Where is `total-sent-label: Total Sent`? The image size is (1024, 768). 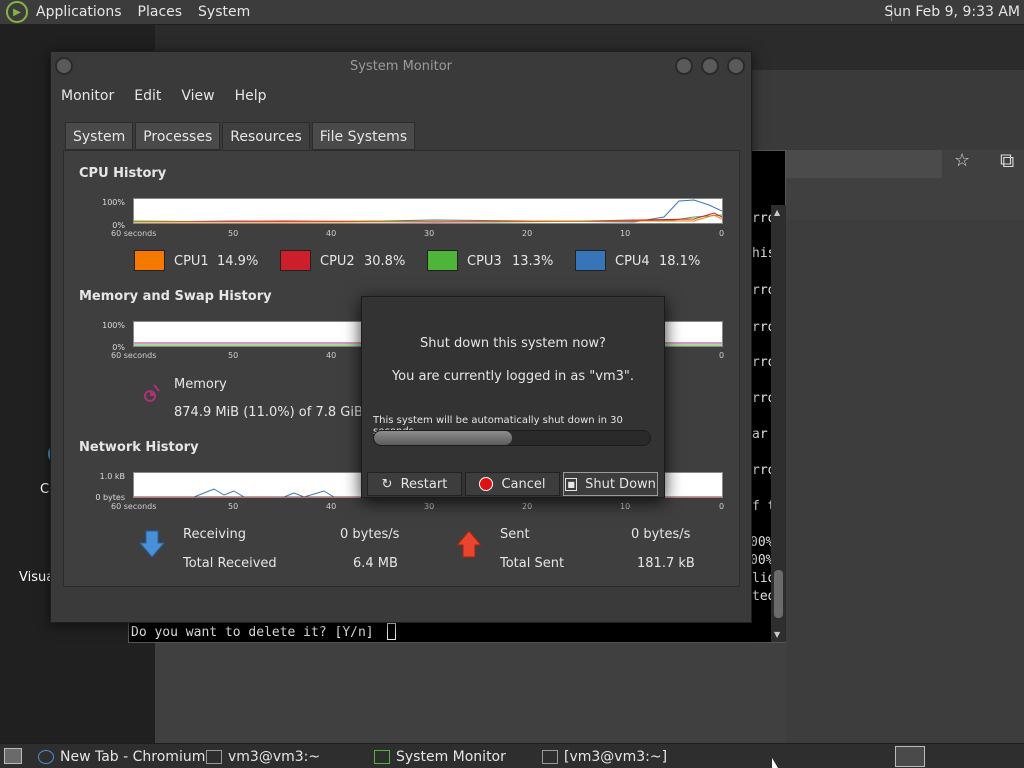
total-sent-label: Total Sent is located at coordinates (532, 563).